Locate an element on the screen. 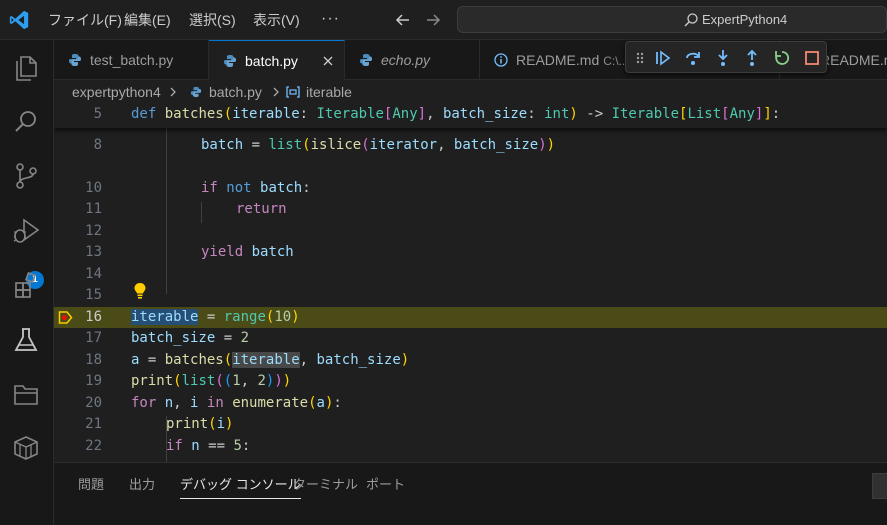 This screenshot has height=525, width=887. lightbulb-icon is located at coordinates (140, 291).